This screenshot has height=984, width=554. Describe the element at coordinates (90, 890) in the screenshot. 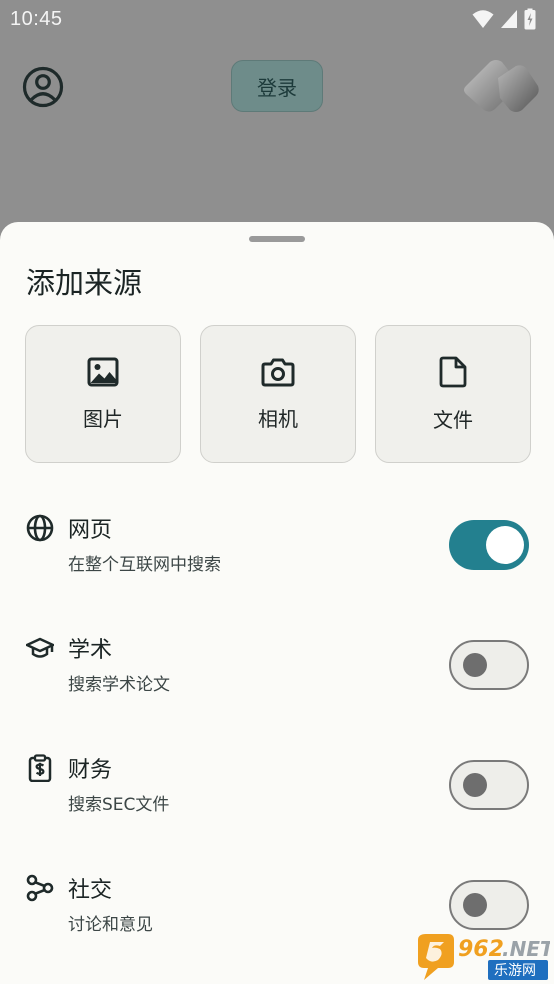

I see `option-social-title: 社交` at that location.